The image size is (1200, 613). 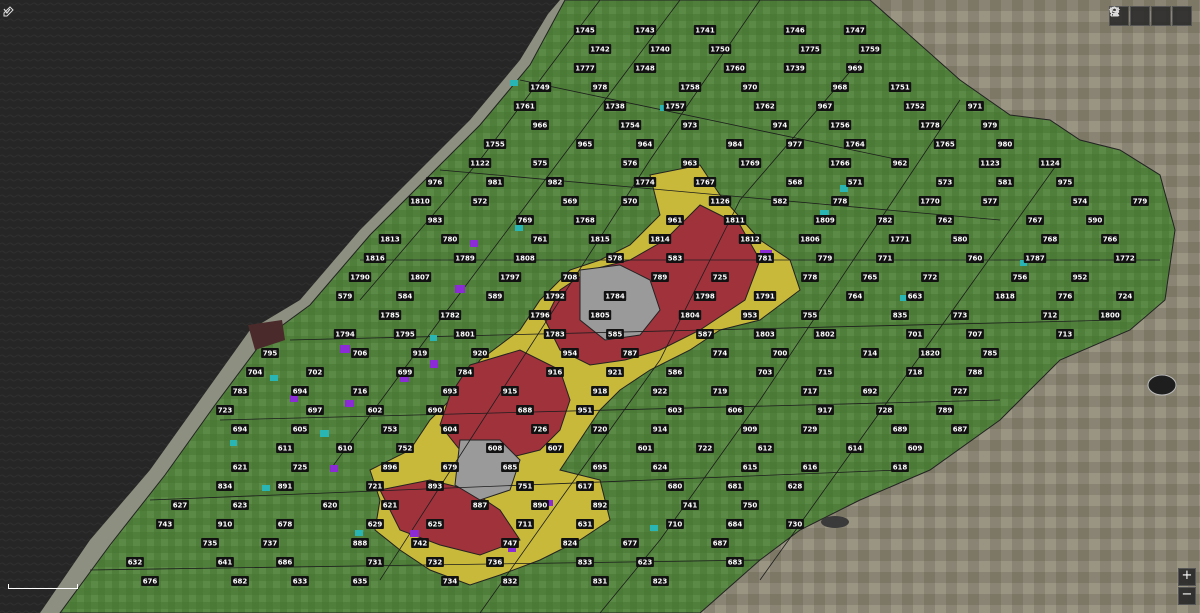 What do you see at coordinates (810, 468) in the screenshot?
I see `block-label: 616` at bounding box center [810, 468].